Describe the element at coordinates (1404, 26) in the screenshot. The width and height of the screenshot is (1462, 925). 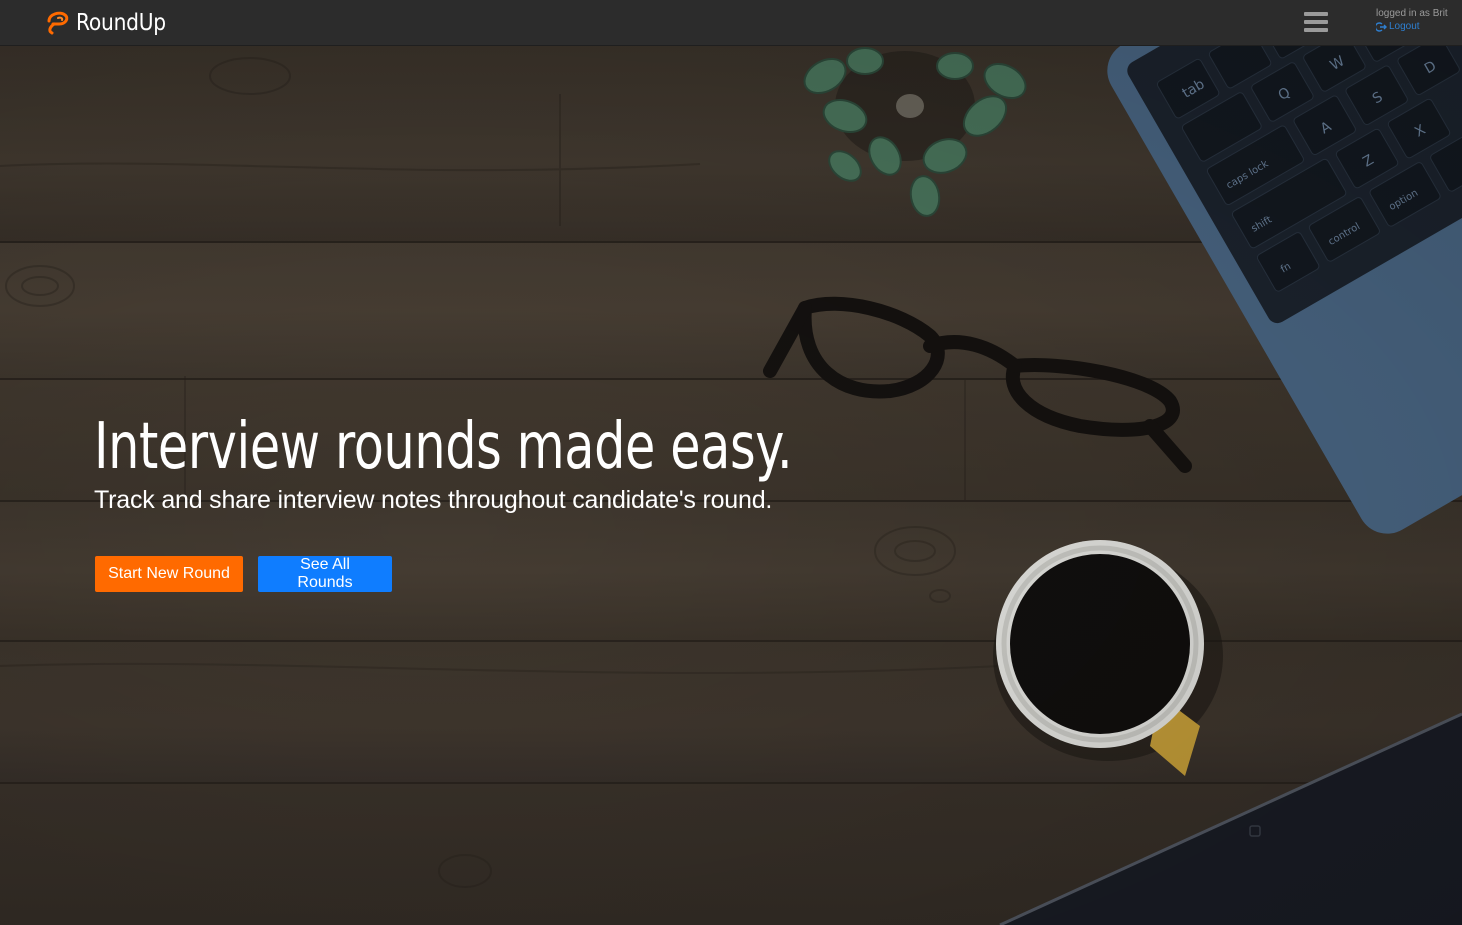
I see `logout-label: Logout` at that location.